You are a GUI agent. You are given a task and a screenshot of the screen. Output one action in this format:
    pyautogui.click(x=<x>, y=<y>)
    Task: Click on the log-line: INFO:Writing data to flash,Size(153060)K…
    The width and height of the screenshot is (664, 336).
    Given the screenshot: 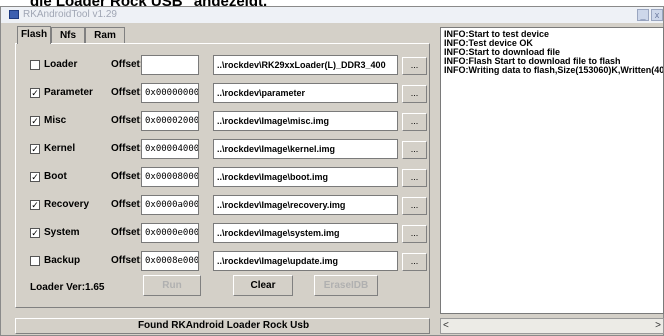 What is the action you would take?
    pyautogui.click(x=554, y=70)
    